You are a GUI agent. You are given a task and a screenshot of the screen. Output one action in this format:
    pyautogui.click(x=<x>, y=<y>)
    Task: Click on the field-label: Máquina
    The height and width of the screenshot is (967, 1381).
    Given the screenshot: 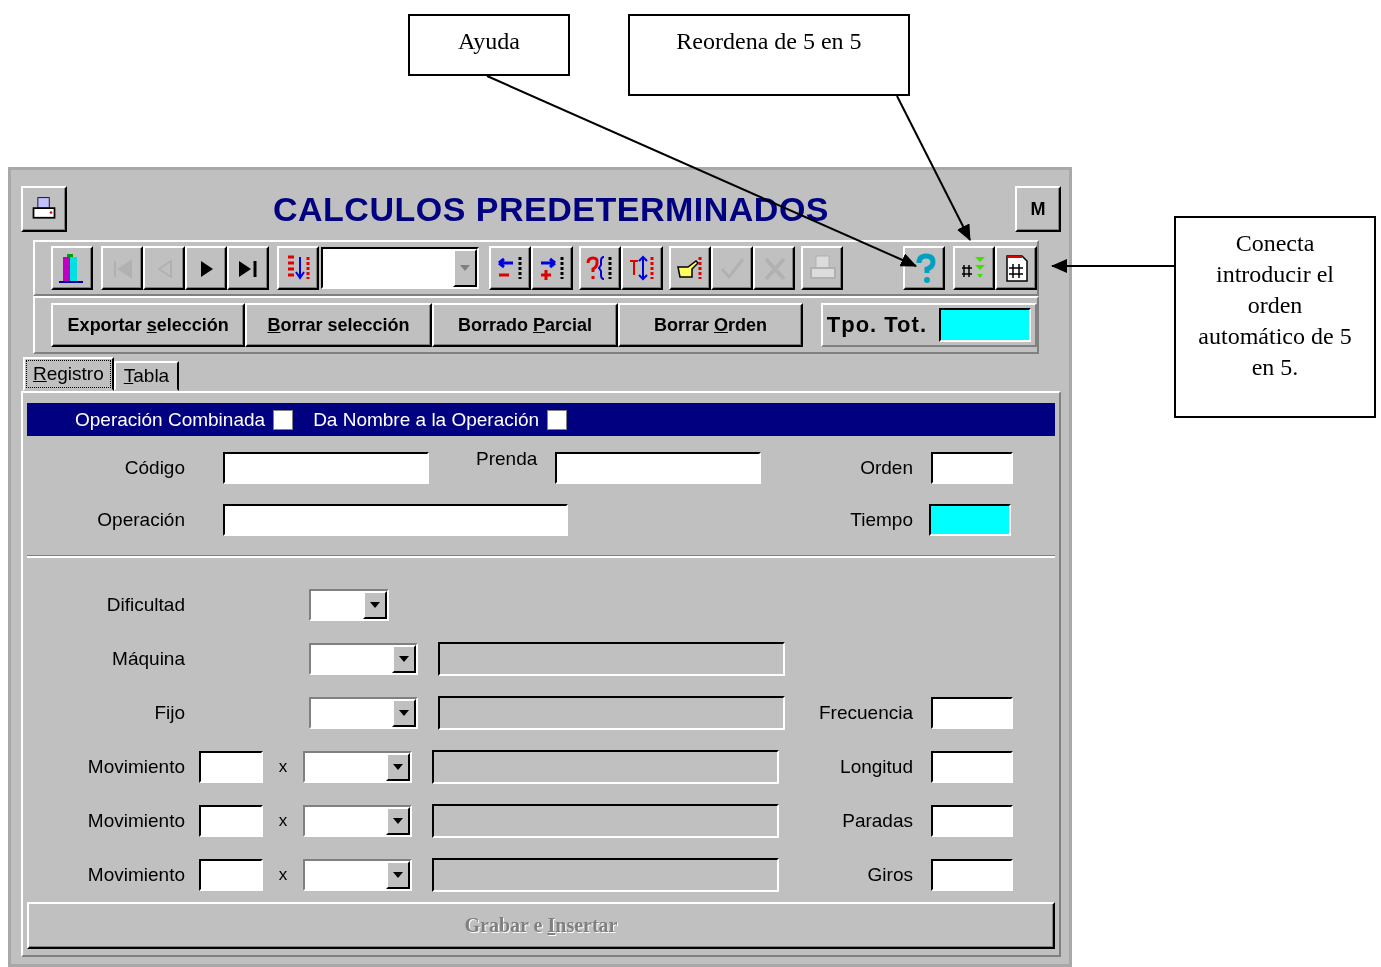 What is the action you would take?
    pyautogui.click(x=148, y=659)
    